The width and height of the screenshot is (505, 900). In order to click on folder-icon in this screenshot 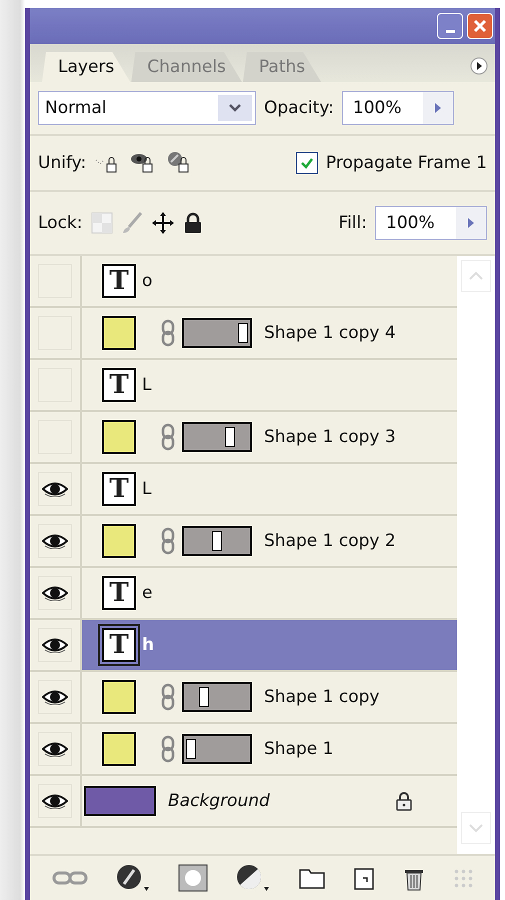, I will do `click(311, 878)`.